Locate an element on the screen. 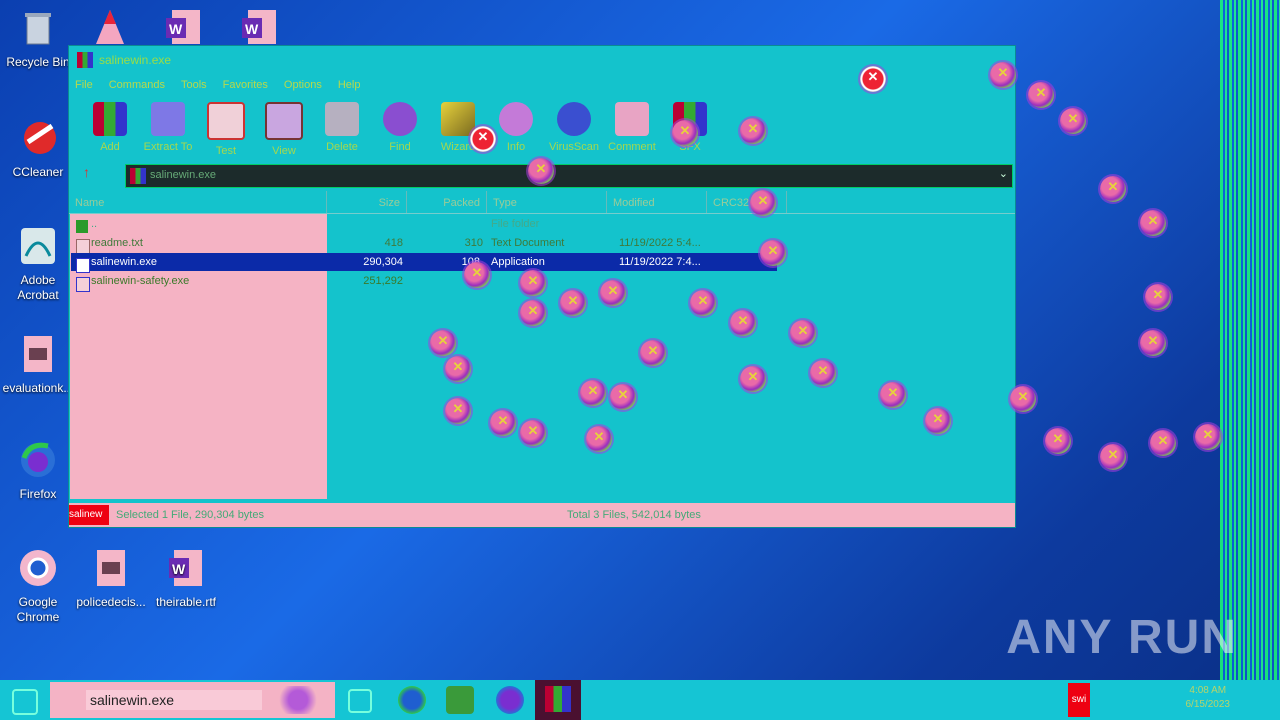 The height and width of the screenshot is (720, 1280). virusscan-label: VirusScan is located at coordinates (574, 147).